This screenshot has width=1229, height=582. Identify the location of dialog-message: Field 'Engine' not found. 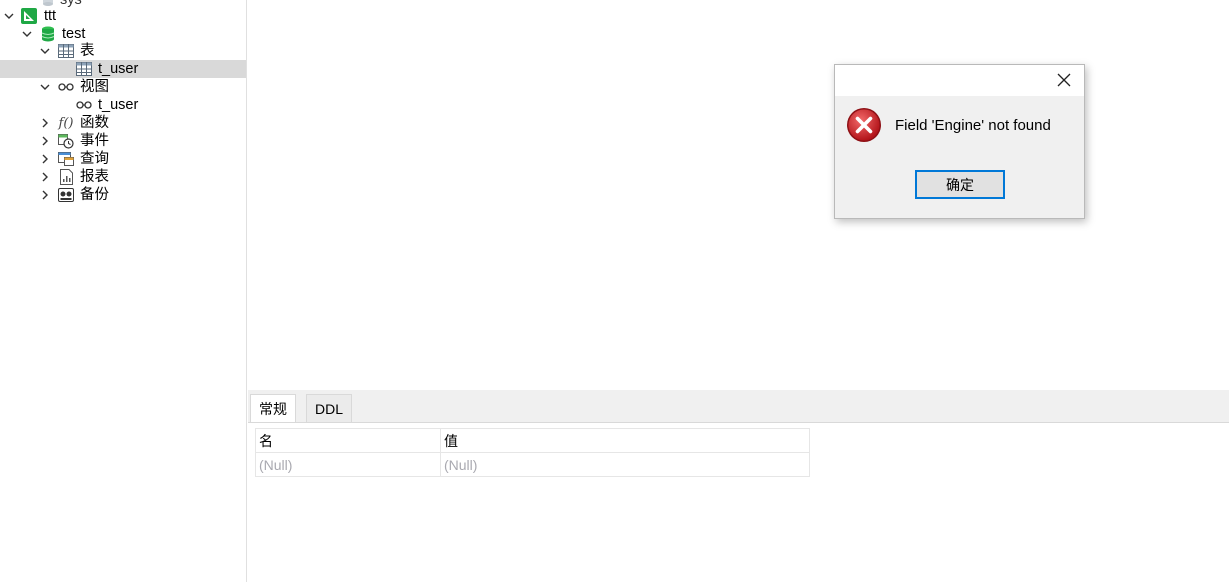
(973, 125).